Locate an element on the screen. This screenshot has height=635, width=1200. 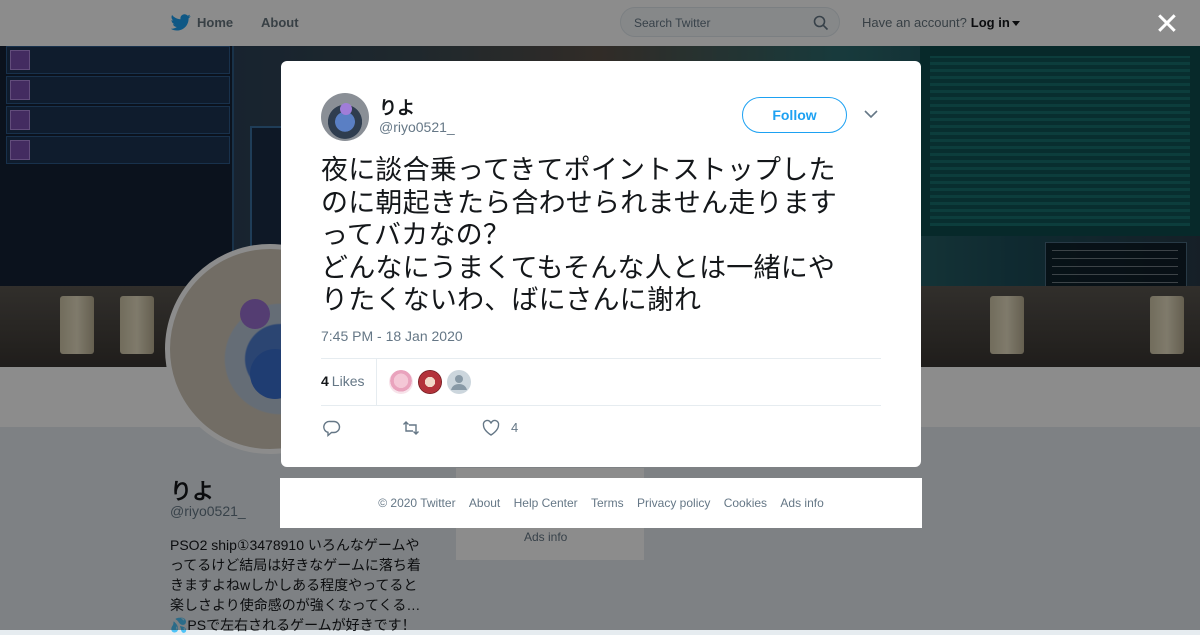
footer-ads-link: Ads info is located at coordinates (801, 503).